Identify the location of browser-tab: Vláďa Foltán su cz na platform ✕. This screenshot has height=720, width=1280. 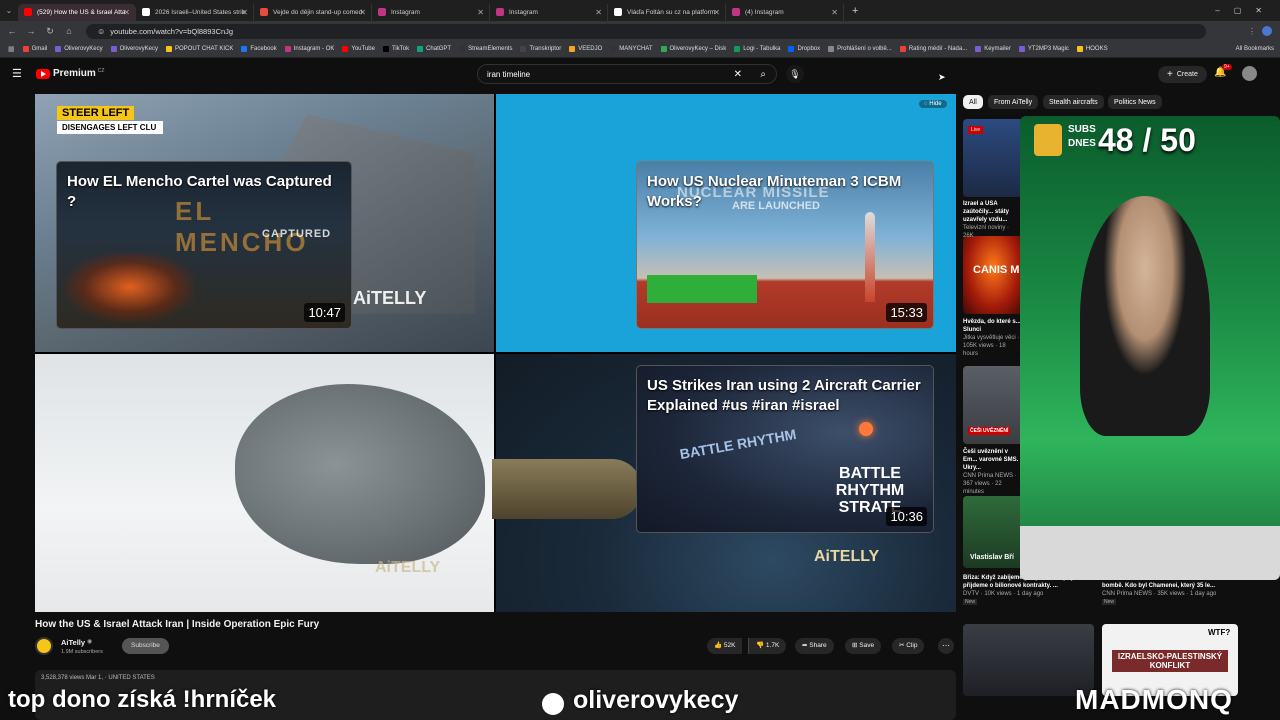
(667, 12).